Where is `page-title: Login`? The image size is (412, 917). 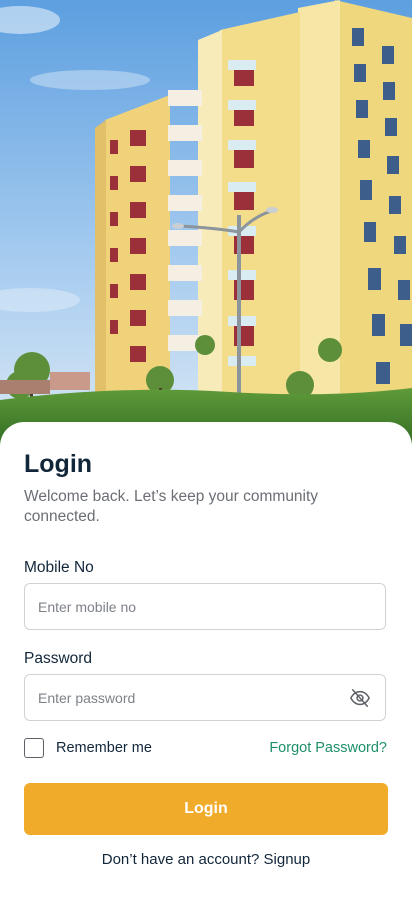 page-title: Login is located at coordinates (58, 464).